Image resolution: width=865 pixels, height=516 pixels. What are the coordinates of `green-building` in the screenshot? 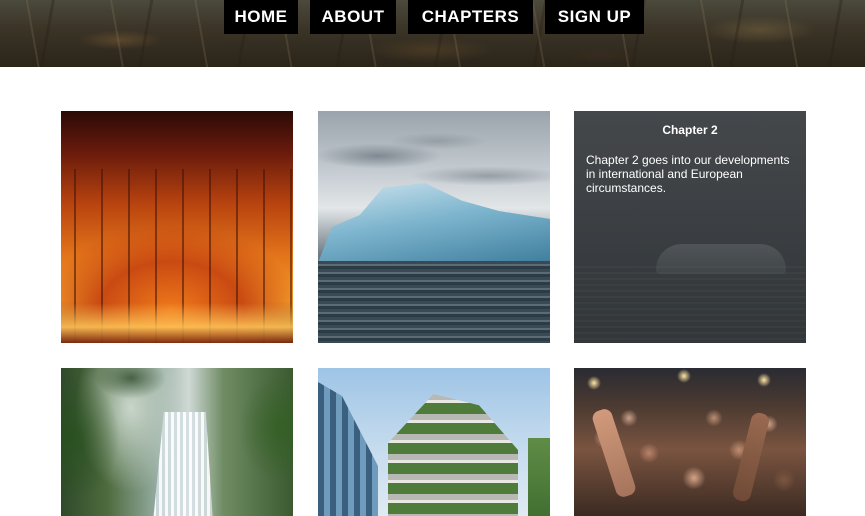 It's located at (453, 455).